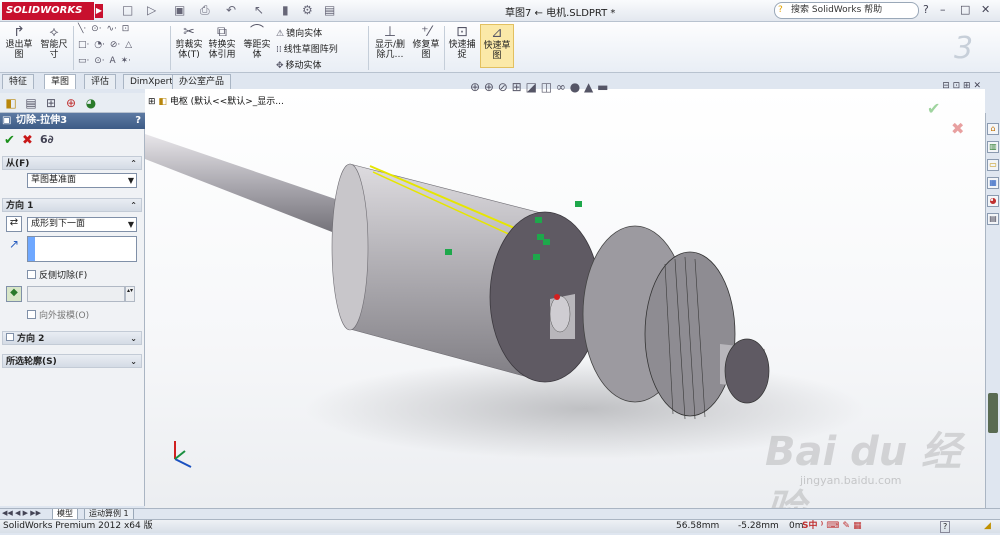 The width and height of the screenshot is (1000, 535). What do you see at coordinates (138, 121) in the screenshot?
I see `help-button: ?` at bounding box center [138, 121].